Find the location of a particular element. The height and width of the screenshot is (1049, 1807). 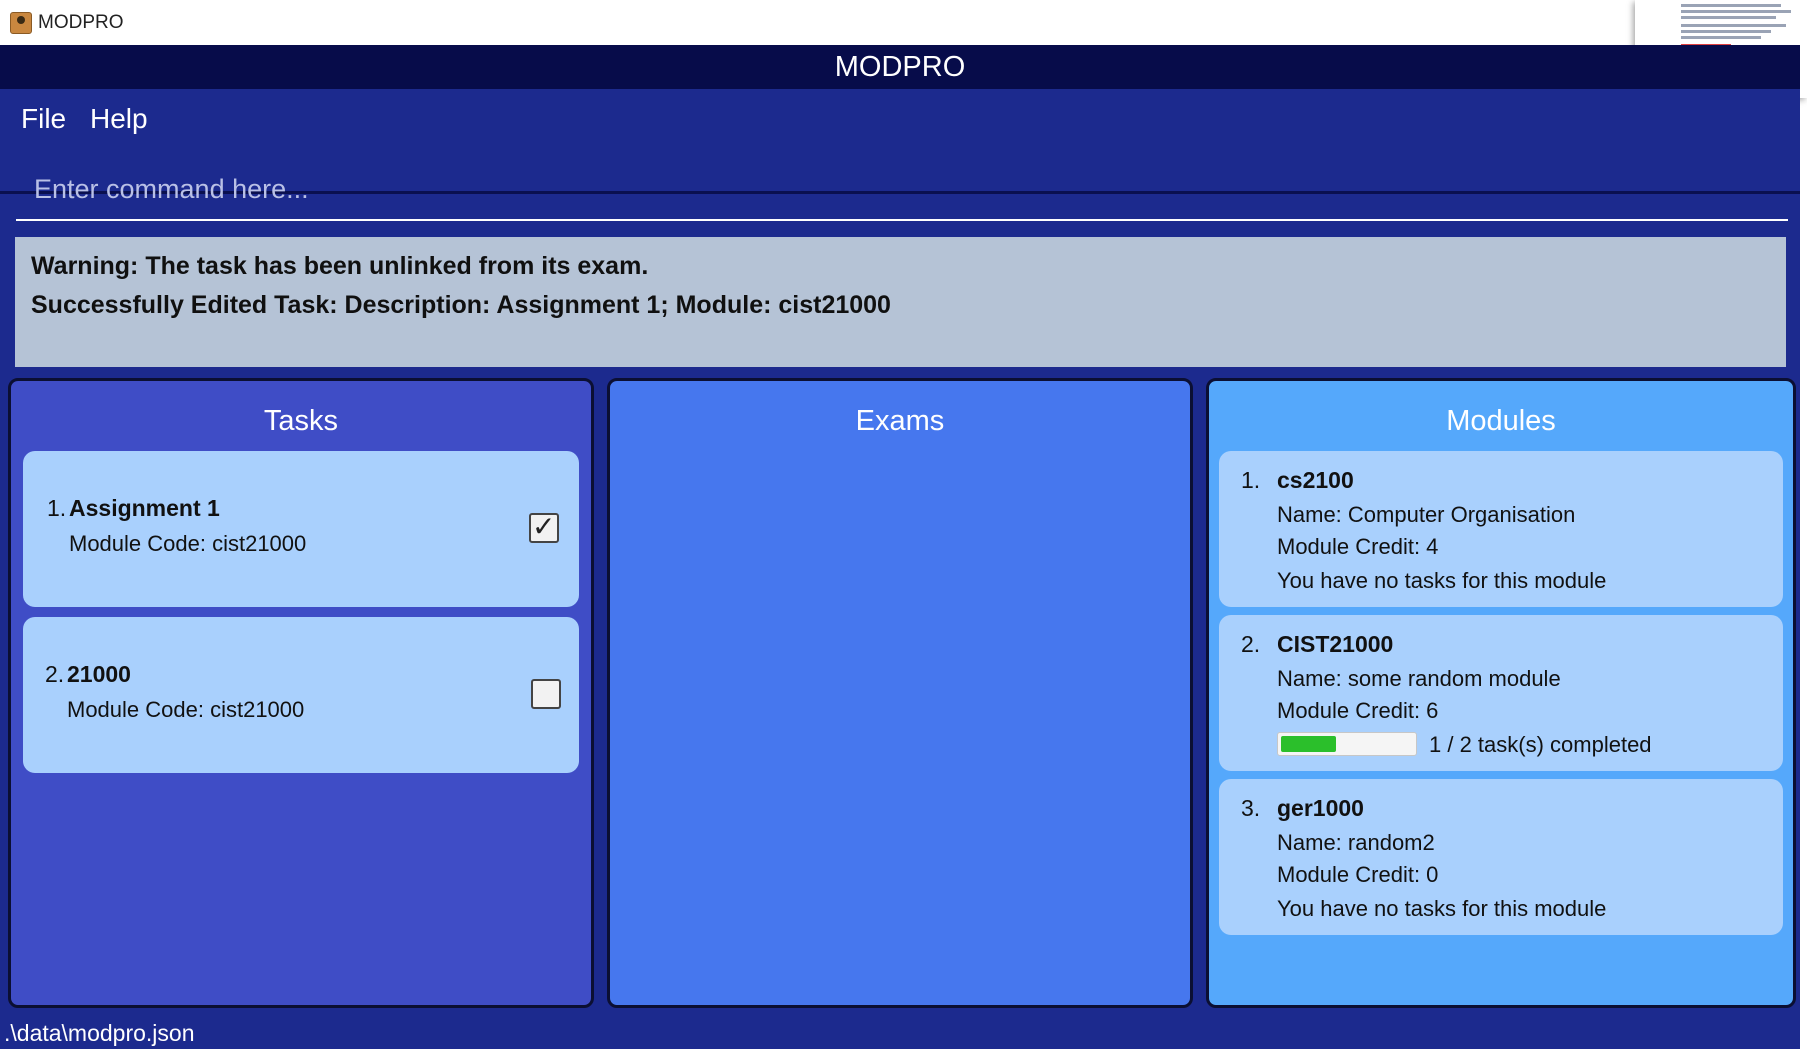

module-code: CIST21000 is located at coordinates (1335, 644).